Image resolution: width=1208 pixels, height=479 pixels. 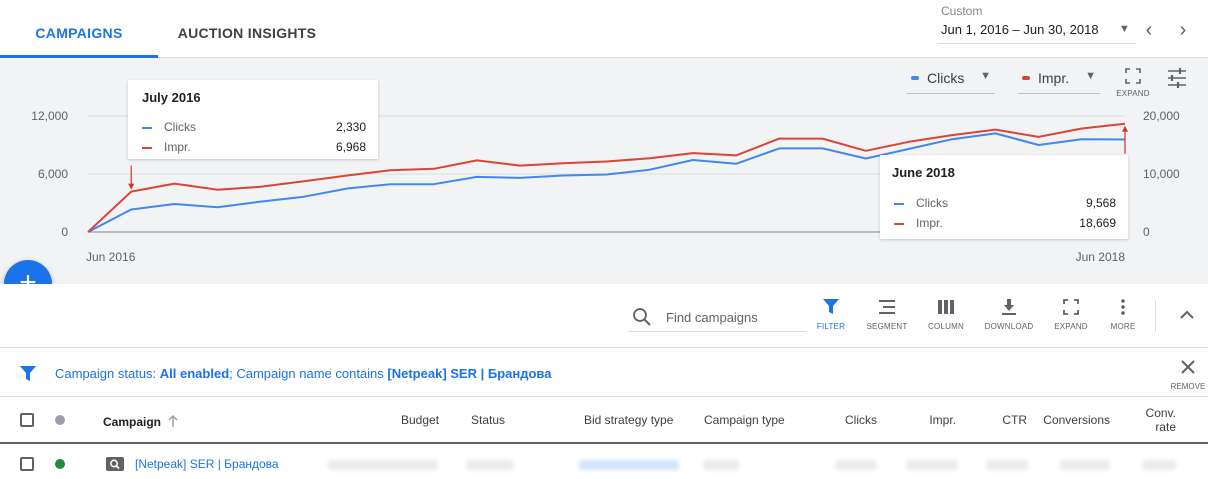 What do you see at coordinates (735, 317) in the screenshot?
I see `search-input` at bounding box center [735, 317].